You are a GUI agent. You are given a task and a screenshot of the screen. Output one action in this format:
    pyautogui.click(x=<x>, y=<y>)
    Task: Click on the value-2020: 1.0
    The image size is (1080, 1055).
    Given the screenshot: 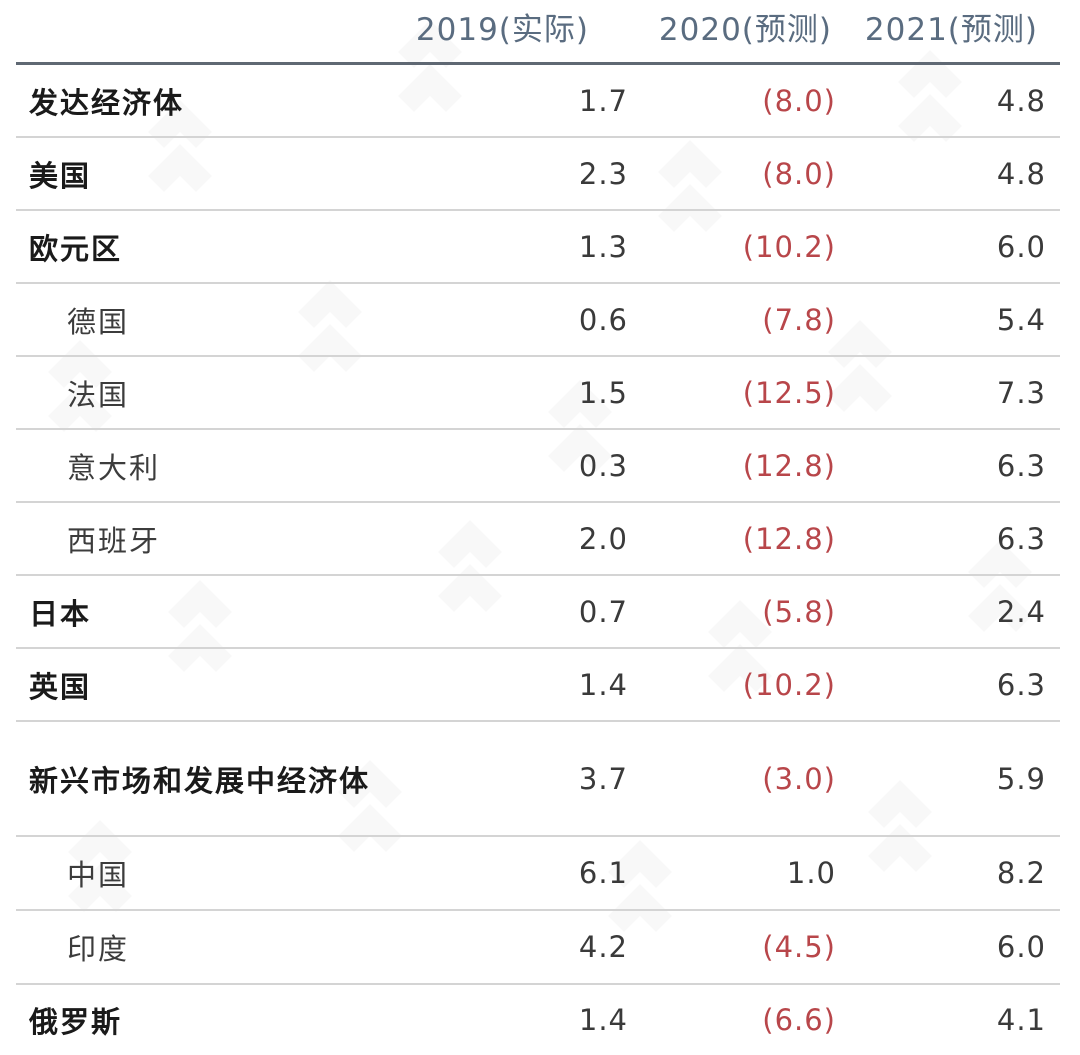 What is the action you would take?
    pyautogui.click(x=811, y=873)
    